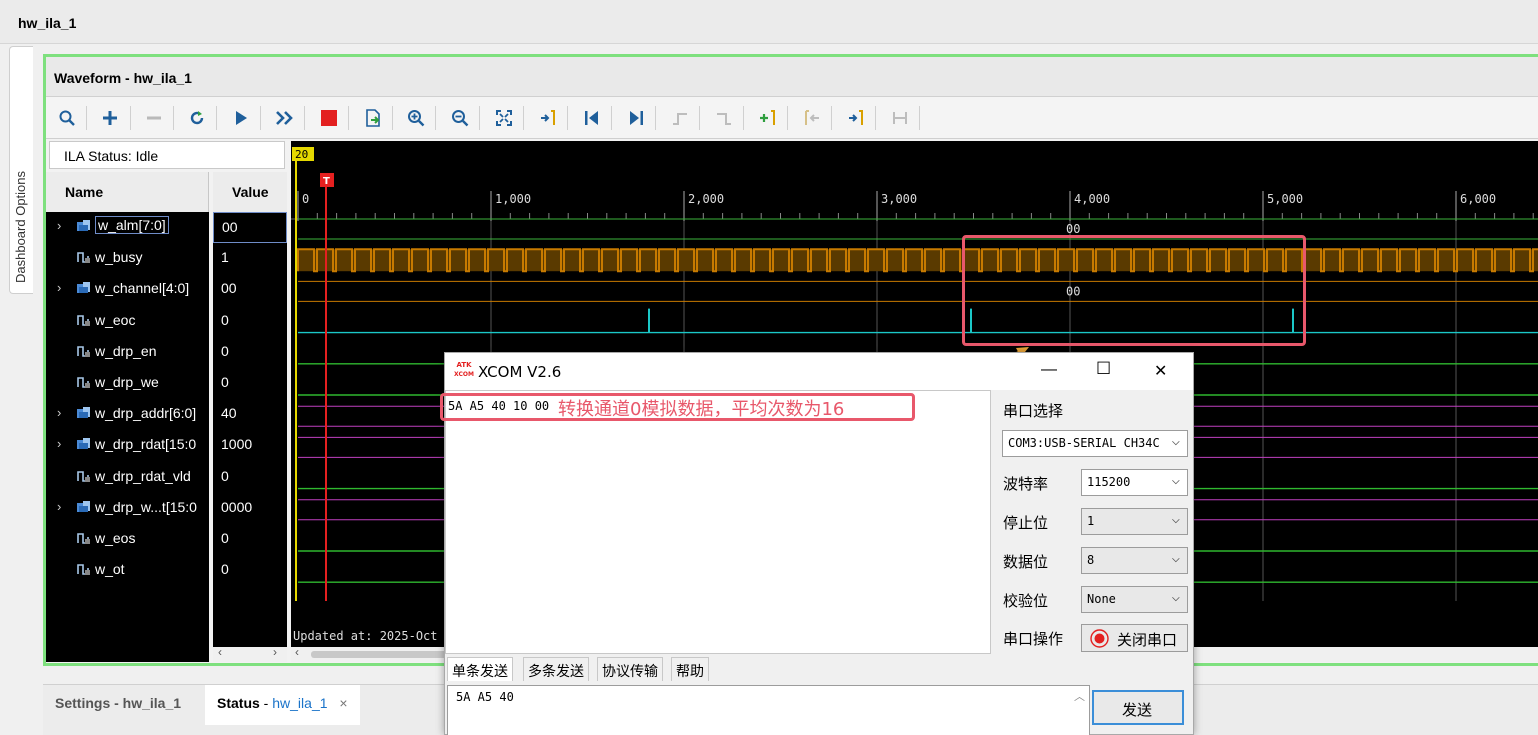 This screenshot has height=735, width=1538. What do you see at coordinates (229, 413) in the screenshot?
I see `signal-value: 40` at bounding box center [229, 413].